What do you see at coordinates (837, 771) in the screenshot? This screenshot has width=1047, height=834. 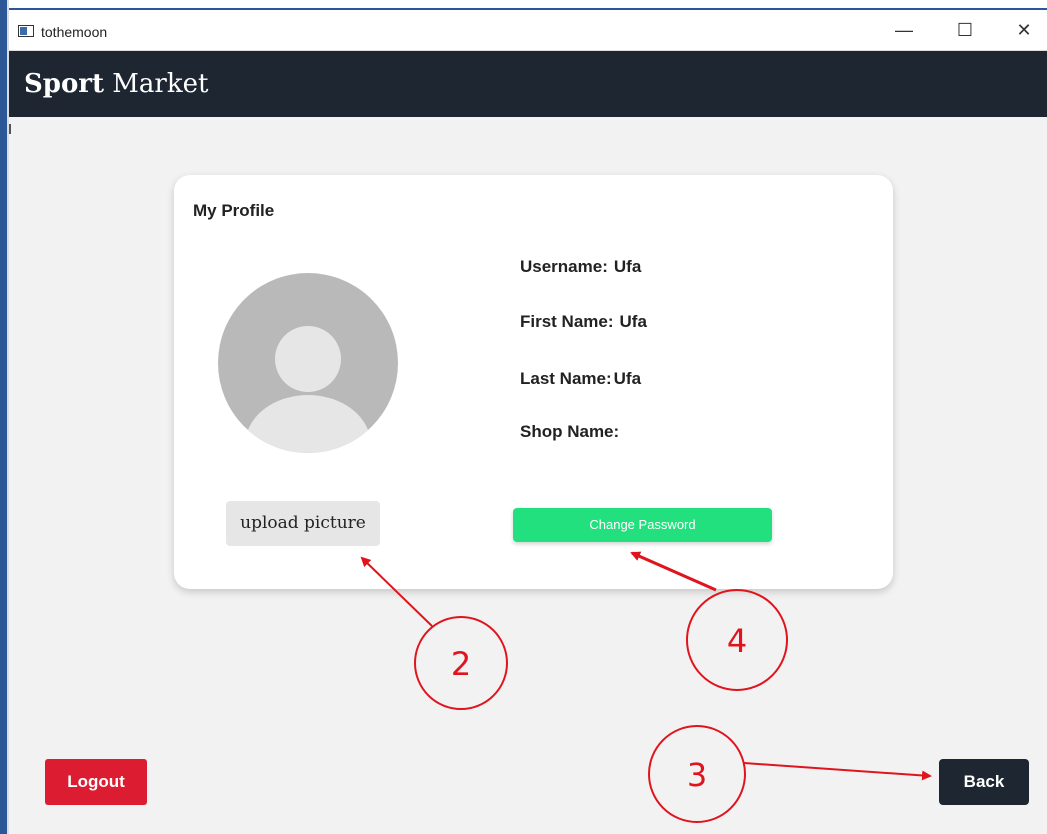 I see `callout-3-arrow` at bounding box center [837, 771].